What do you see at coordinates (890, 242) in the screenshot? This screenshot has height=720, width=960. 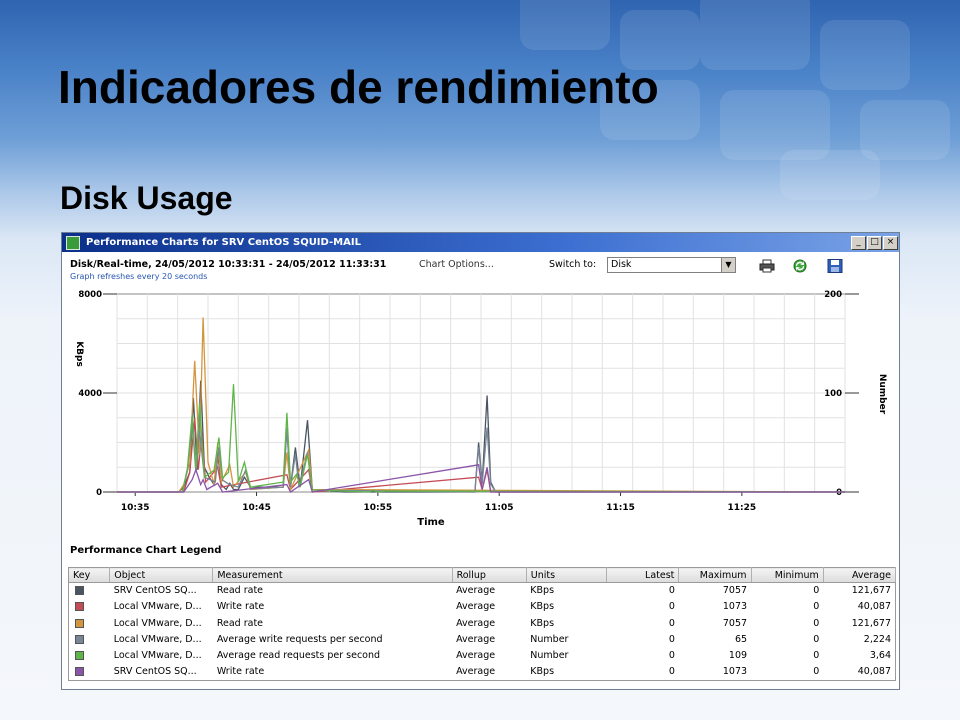 I see `close-button: ×` at bounding box center [890, 242].